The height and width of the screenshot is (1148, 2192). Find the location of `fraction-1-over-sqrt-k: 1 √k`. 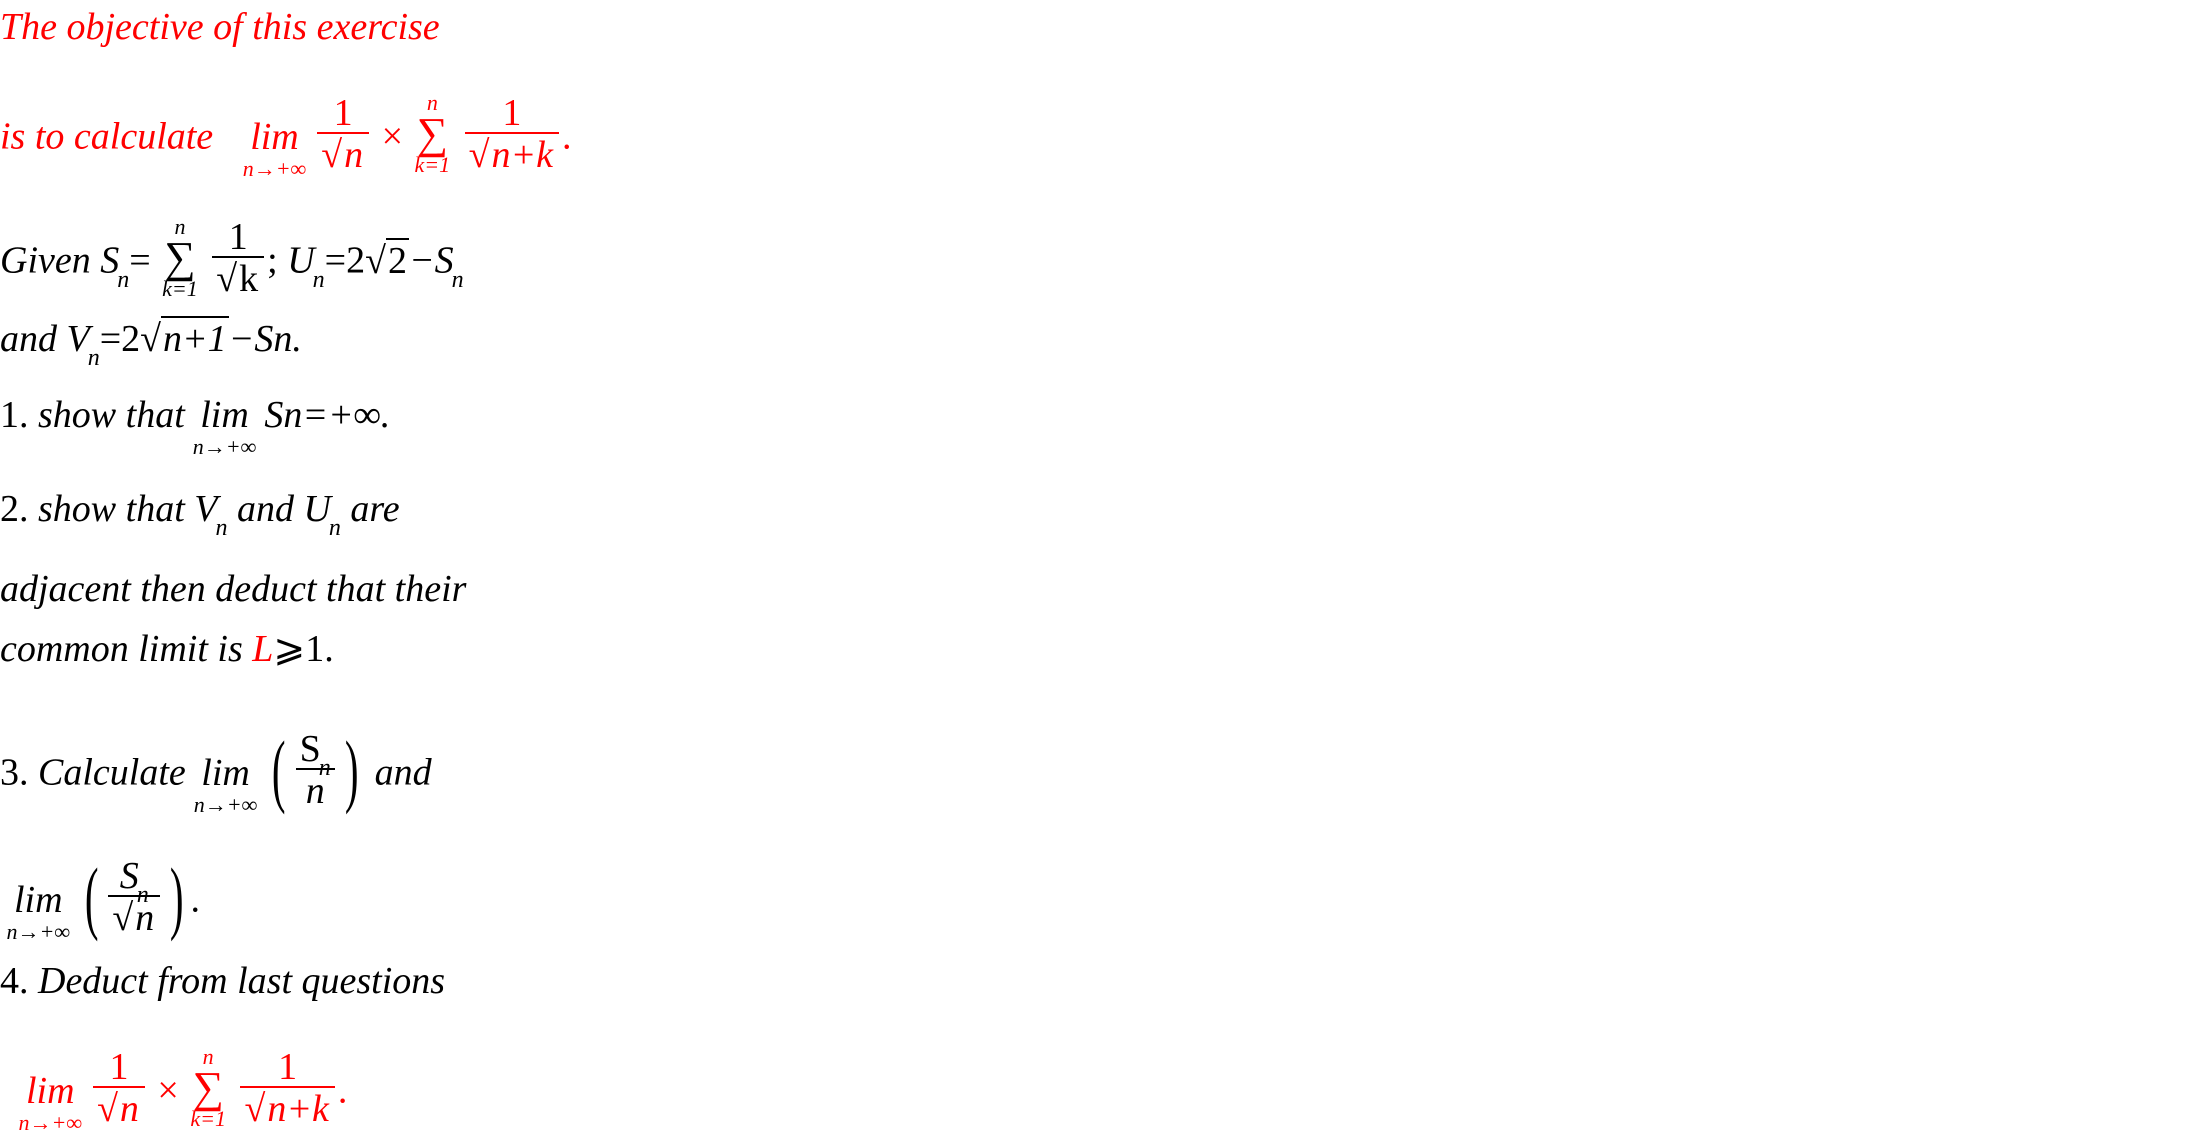

fraction-1-over-sqrt-k: 1 √k is located at coordinates (238, 257).